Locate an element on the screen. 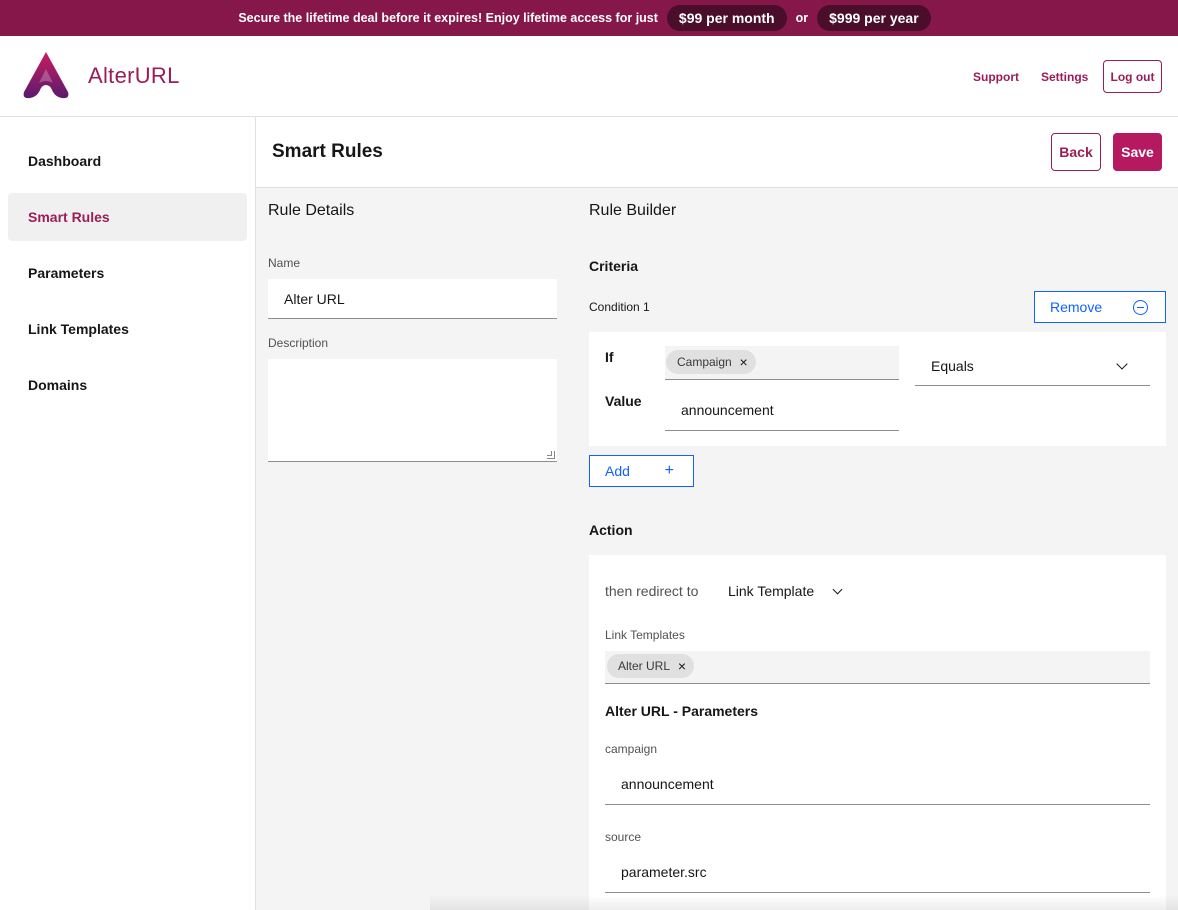  chevron-down-icon is located at coordinates (1122, 364).